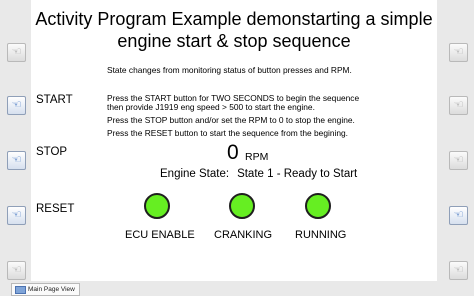 This screenshot has width=474, height=296. What do you see at coordinates (234, 41) in the screenshot?
I see `title-line-2: engine start & stop sequence` at bounding box center [234, 41].